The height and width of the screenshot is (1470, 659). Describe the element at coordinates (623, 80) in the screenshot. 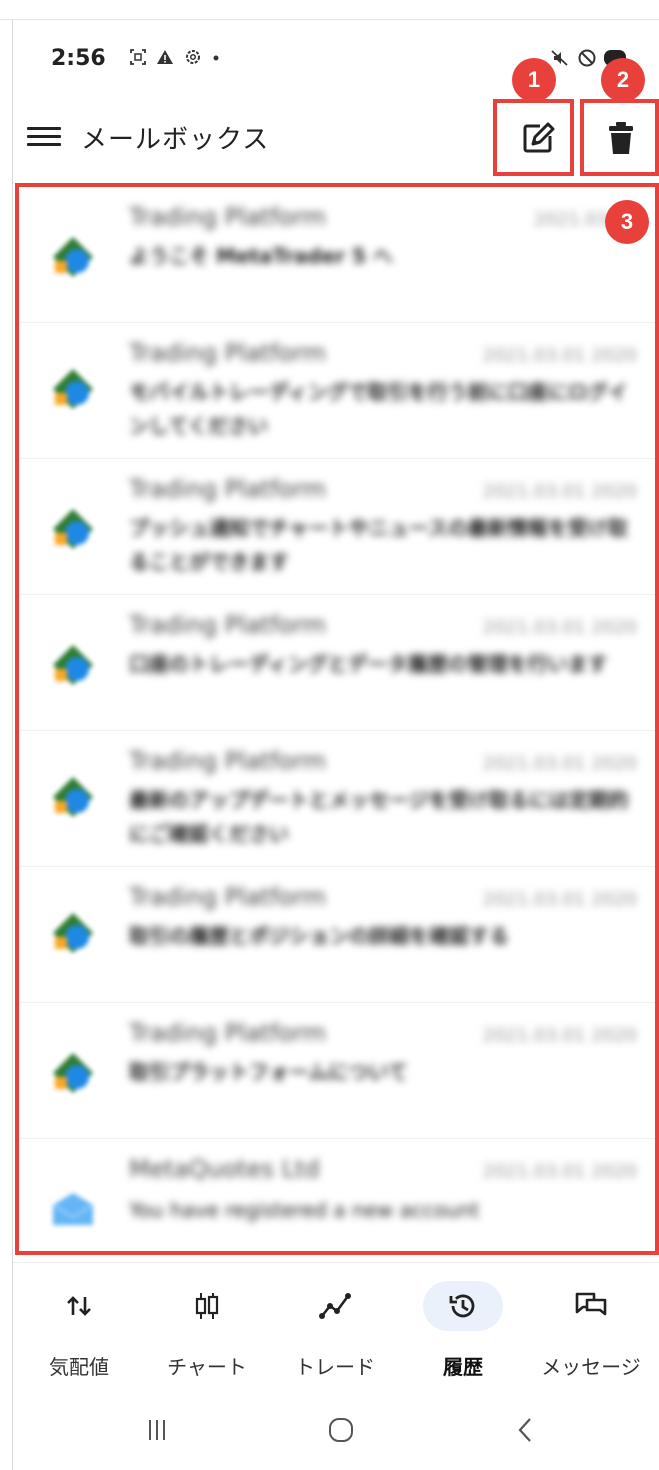

I see `annotation-badge-2: 2` at that location.